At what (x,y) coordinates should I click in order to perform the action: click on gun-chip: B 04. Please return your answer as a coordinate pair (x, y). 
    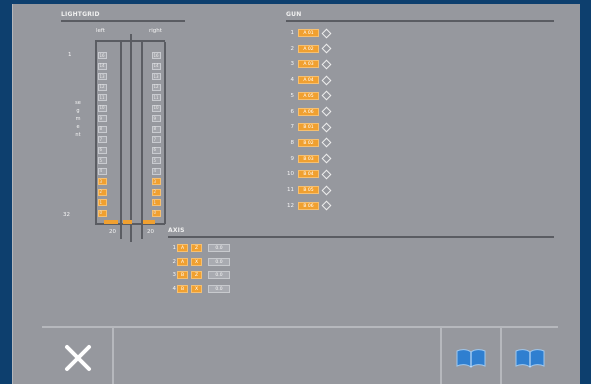
    Looking at the image, I should click on (308, 174).